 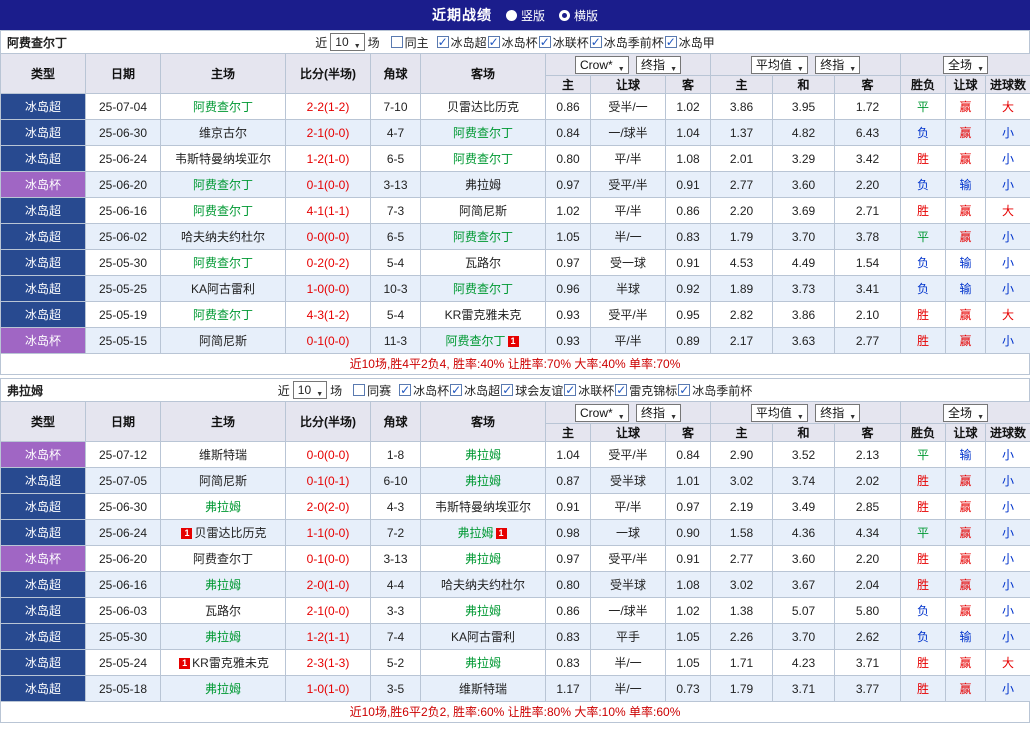 I want to click on league-filter-checkbox: 冰岛甲, so click(x=689, y=42).